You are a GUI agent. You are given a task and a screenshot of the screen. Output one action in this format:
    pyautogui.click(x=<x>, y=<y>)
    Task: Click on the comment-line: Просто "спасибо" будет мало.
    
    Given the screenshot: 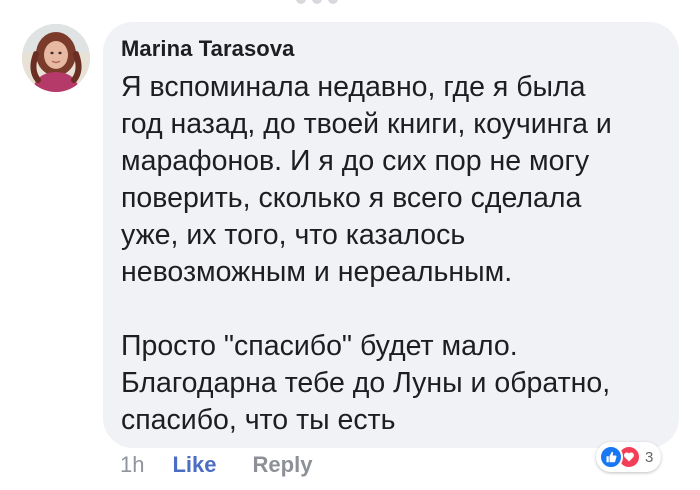 What is the action you would take?
    pyautogui.click(x=319, y=346)
    